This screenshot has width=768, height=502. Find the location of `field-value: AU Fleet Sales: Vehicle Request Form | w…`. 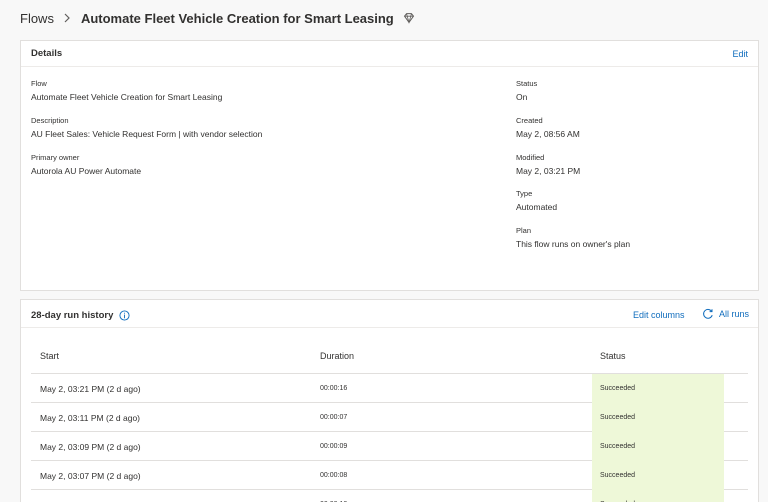

field-value: AU Fleet Sales: Vehicle Request Form | w… is located at coordinates (147, 134).